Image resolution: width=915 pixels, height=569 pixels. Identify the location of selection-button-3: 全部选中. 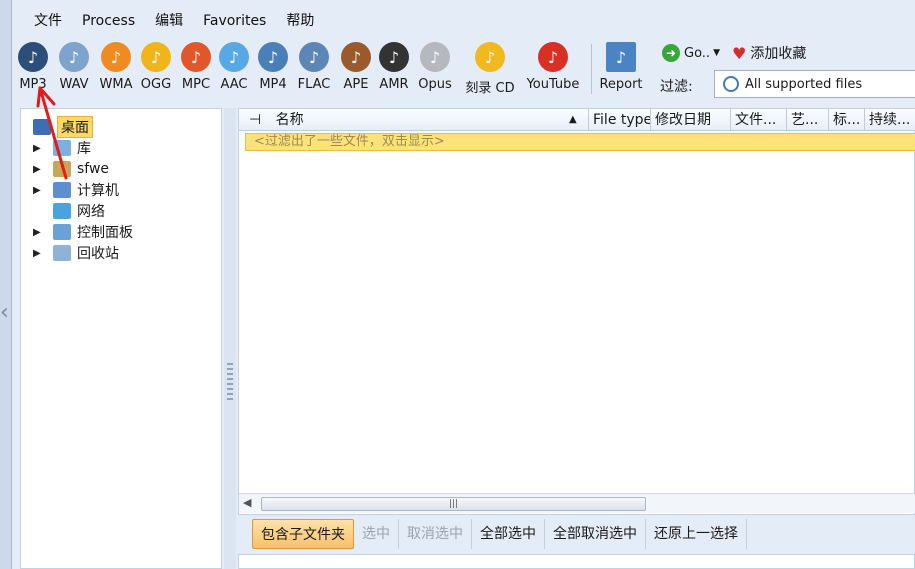
(508, 534).